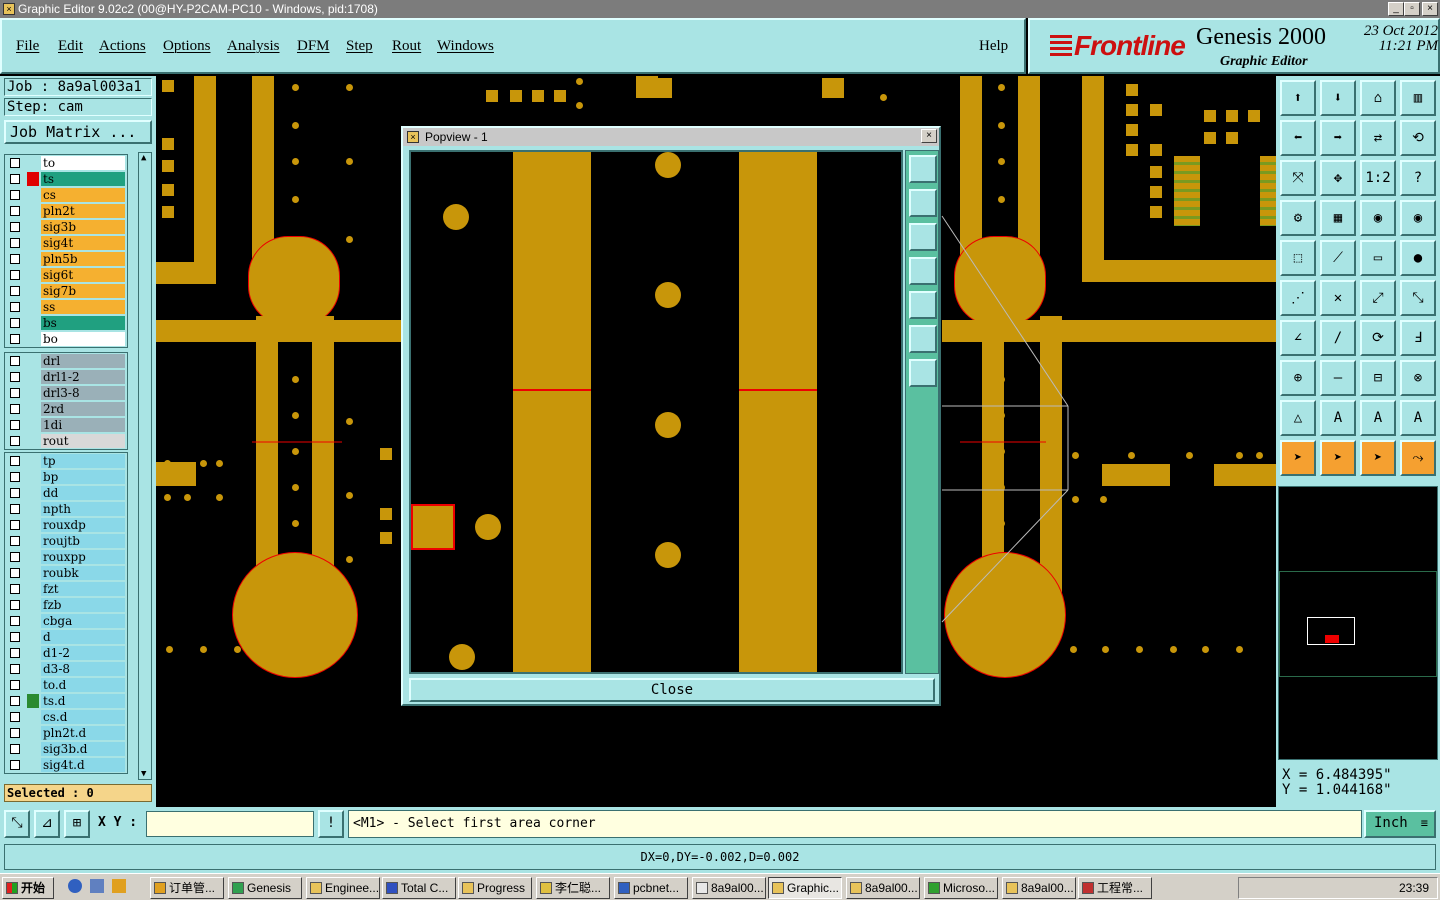  I want to click on ruler-icon: ▭, so click(1378, 258).